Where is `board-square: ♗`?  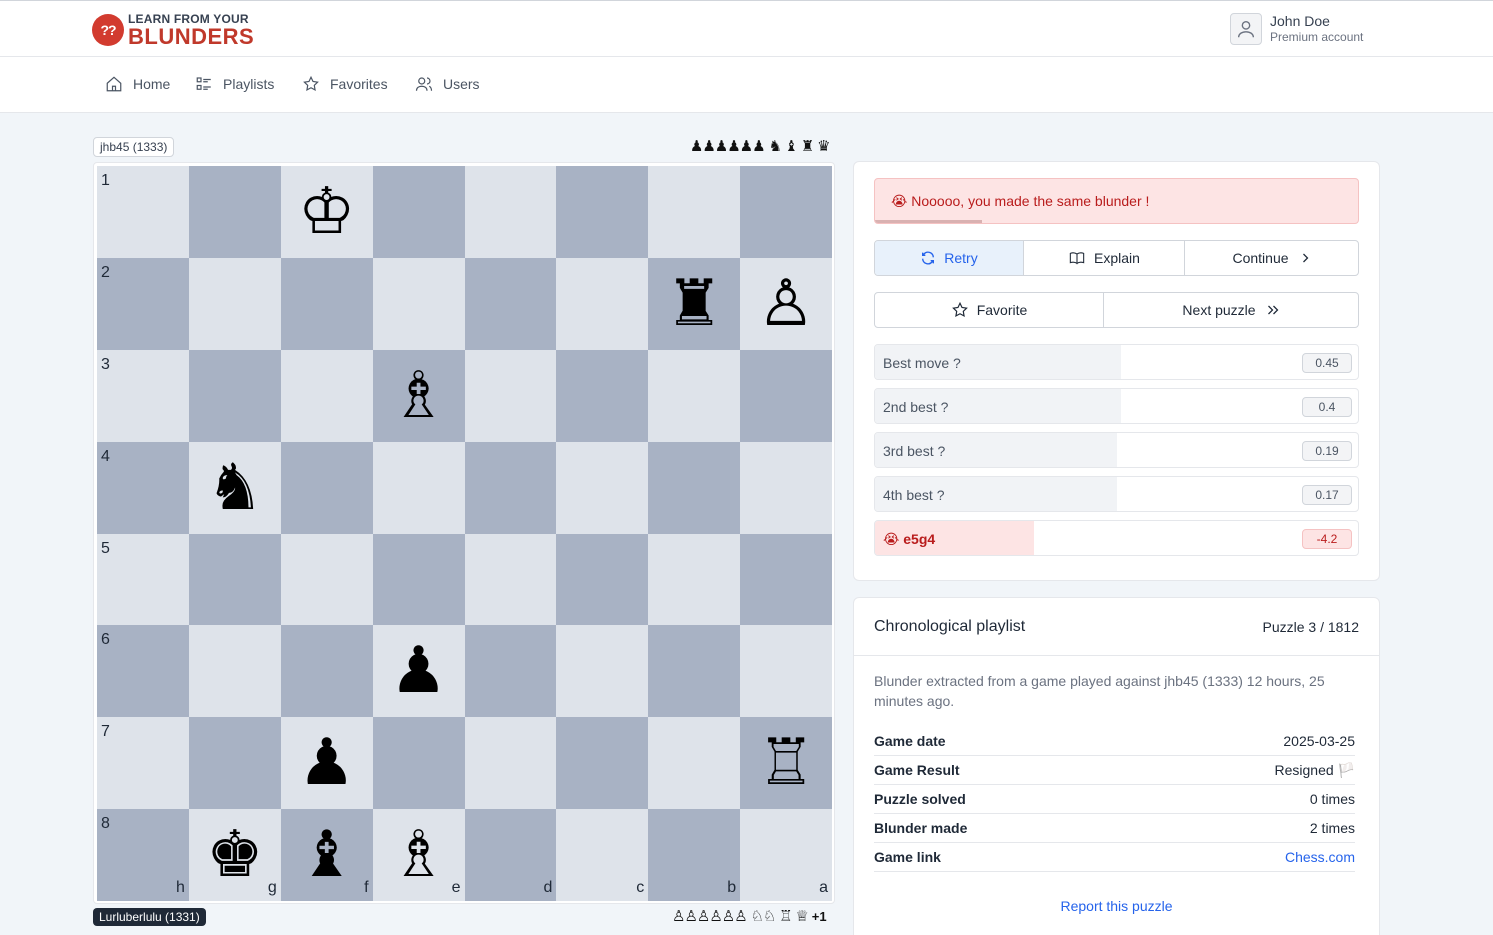
board-square: ♗ is located at coordinates (418, 395).